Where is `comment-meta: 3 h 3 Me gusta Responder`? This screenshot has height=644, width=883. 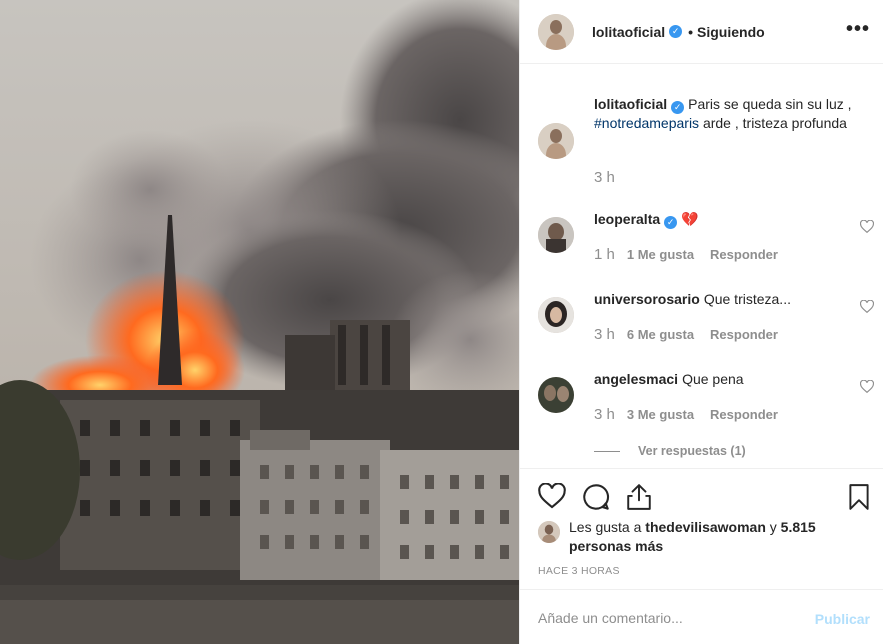
comment-meta: 3 h 3 Me gusta Responder is located at coordinates (694, 414).